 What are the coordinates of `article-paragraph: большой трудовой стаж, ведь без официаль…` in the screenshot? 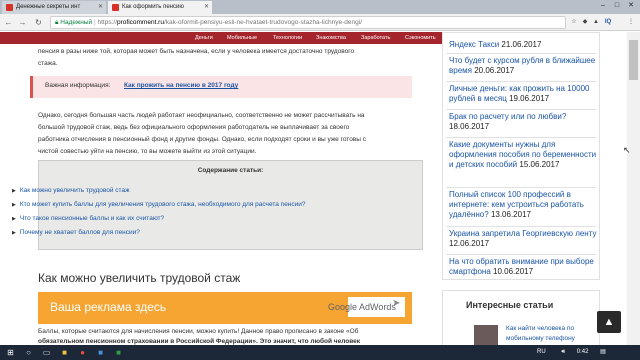 It's located at (194, 127).